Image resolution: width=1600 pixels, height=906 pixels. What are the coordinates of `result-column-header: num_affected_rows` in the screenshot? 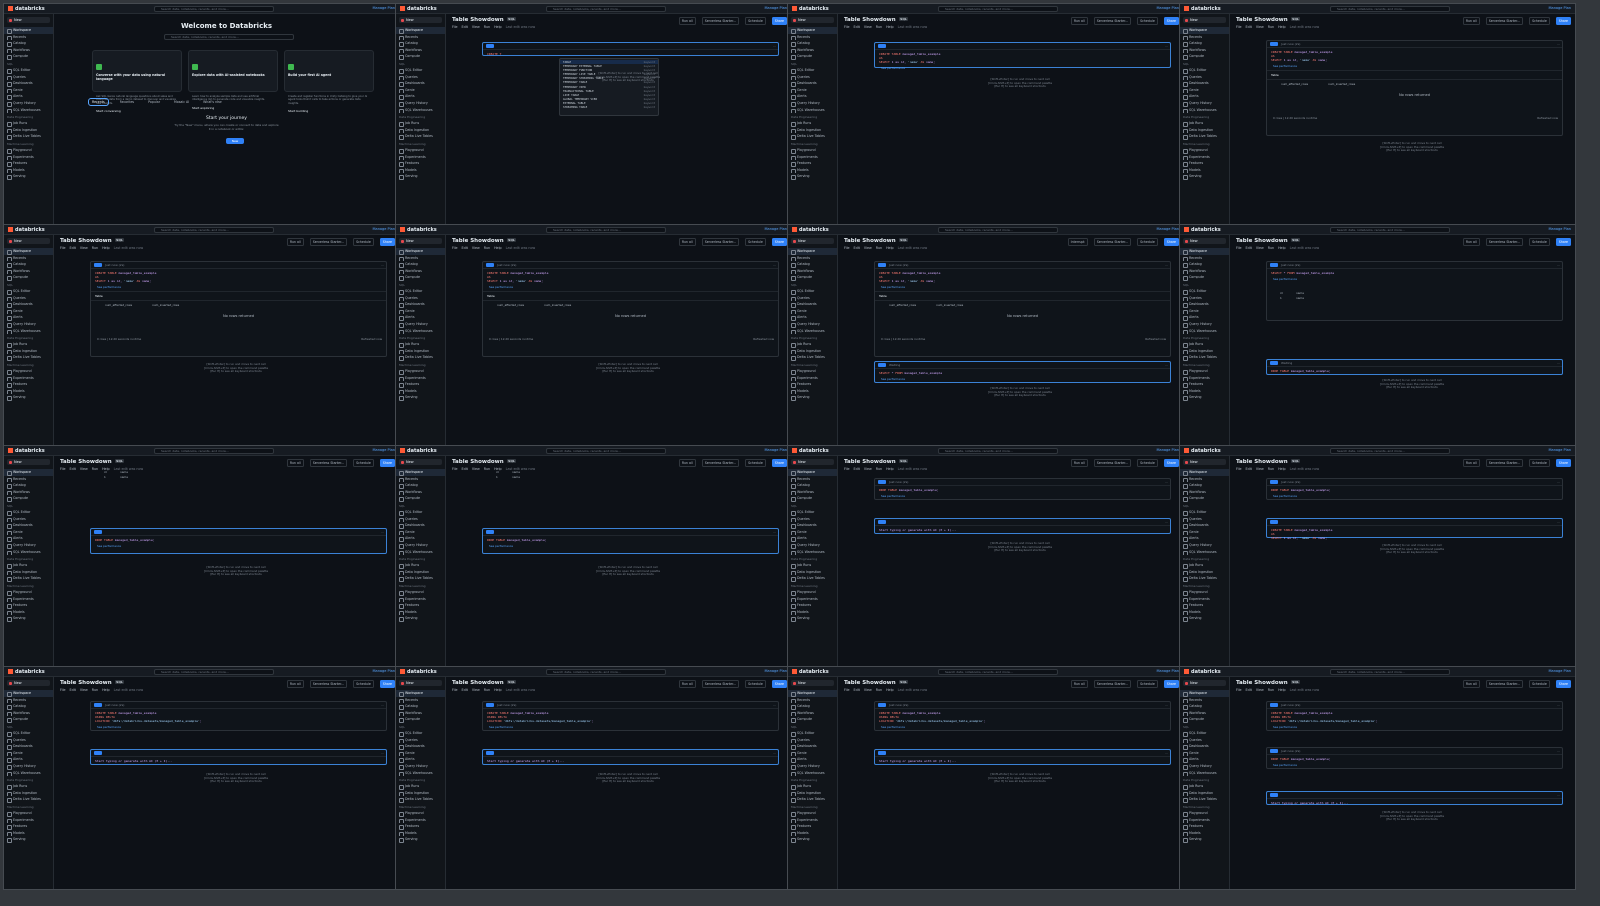 It's located at (510, 305).